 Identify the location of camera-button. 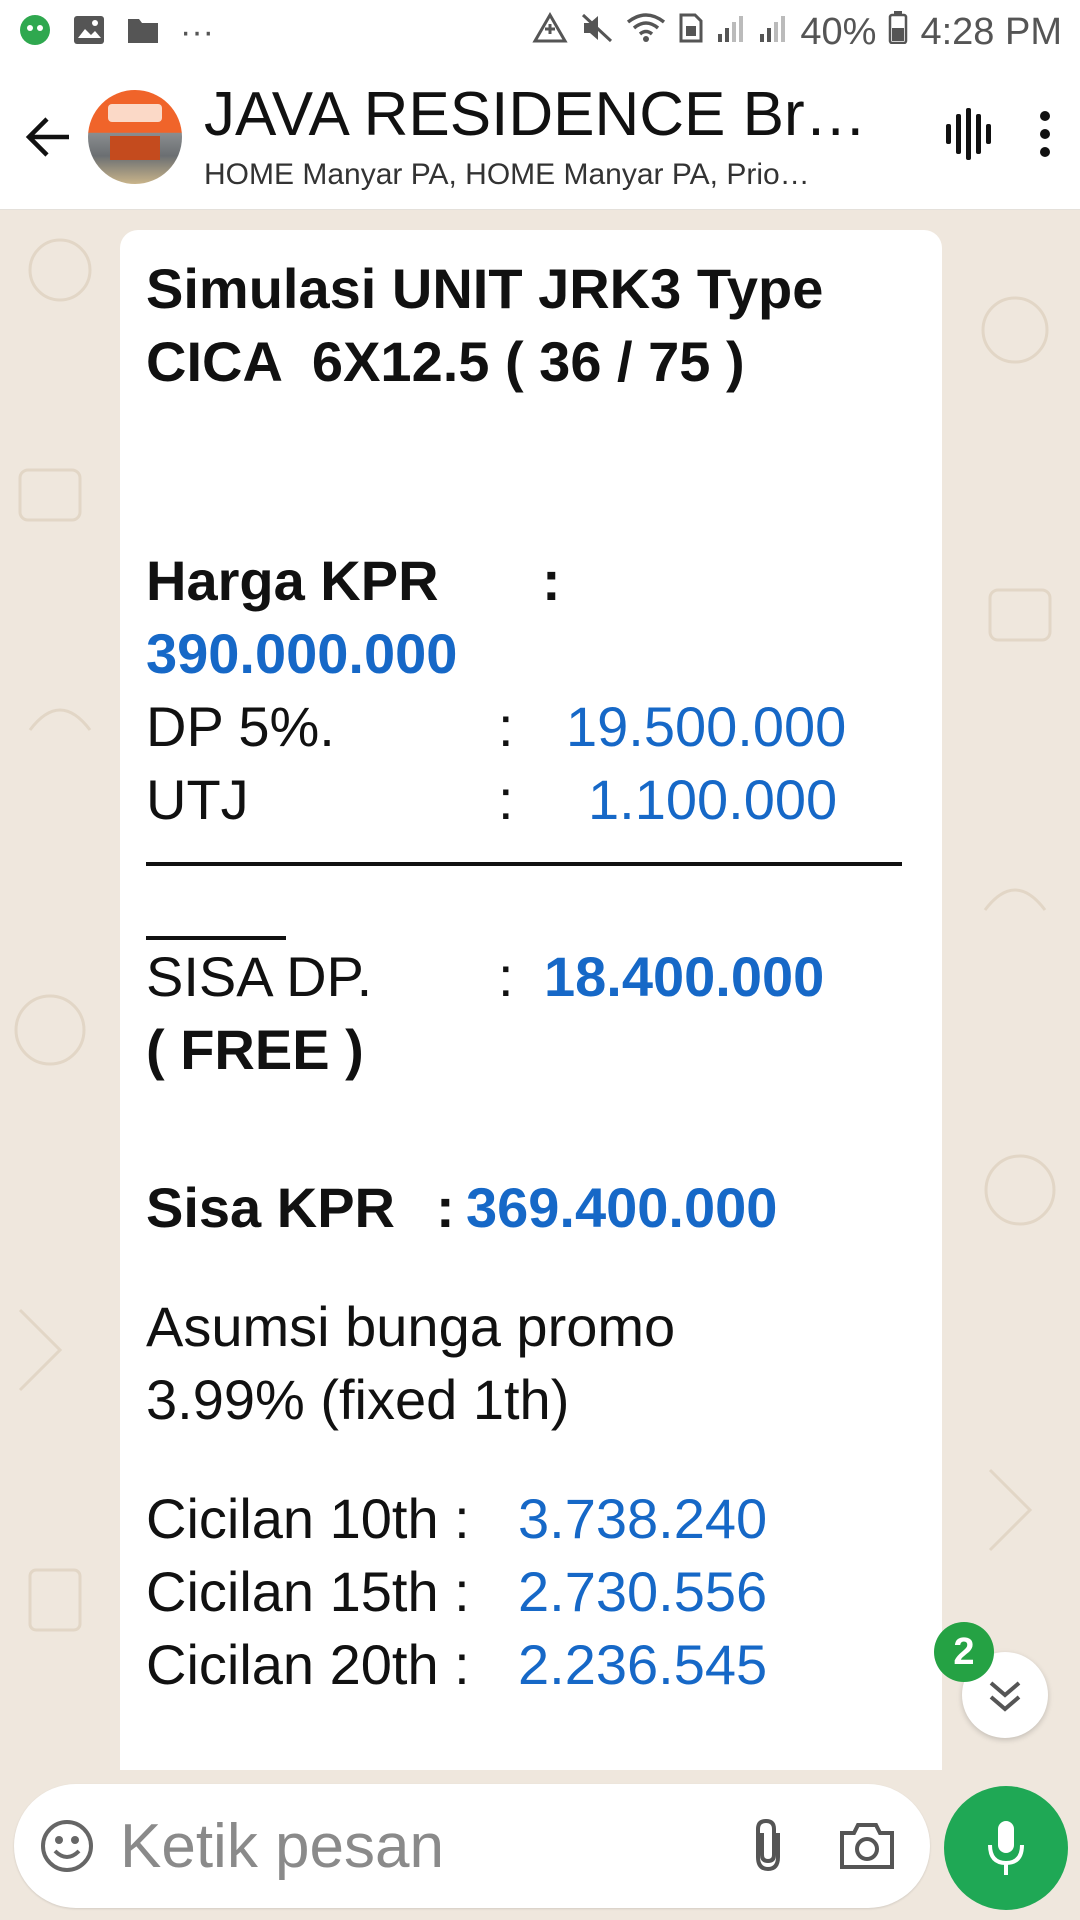
(867, 1846).